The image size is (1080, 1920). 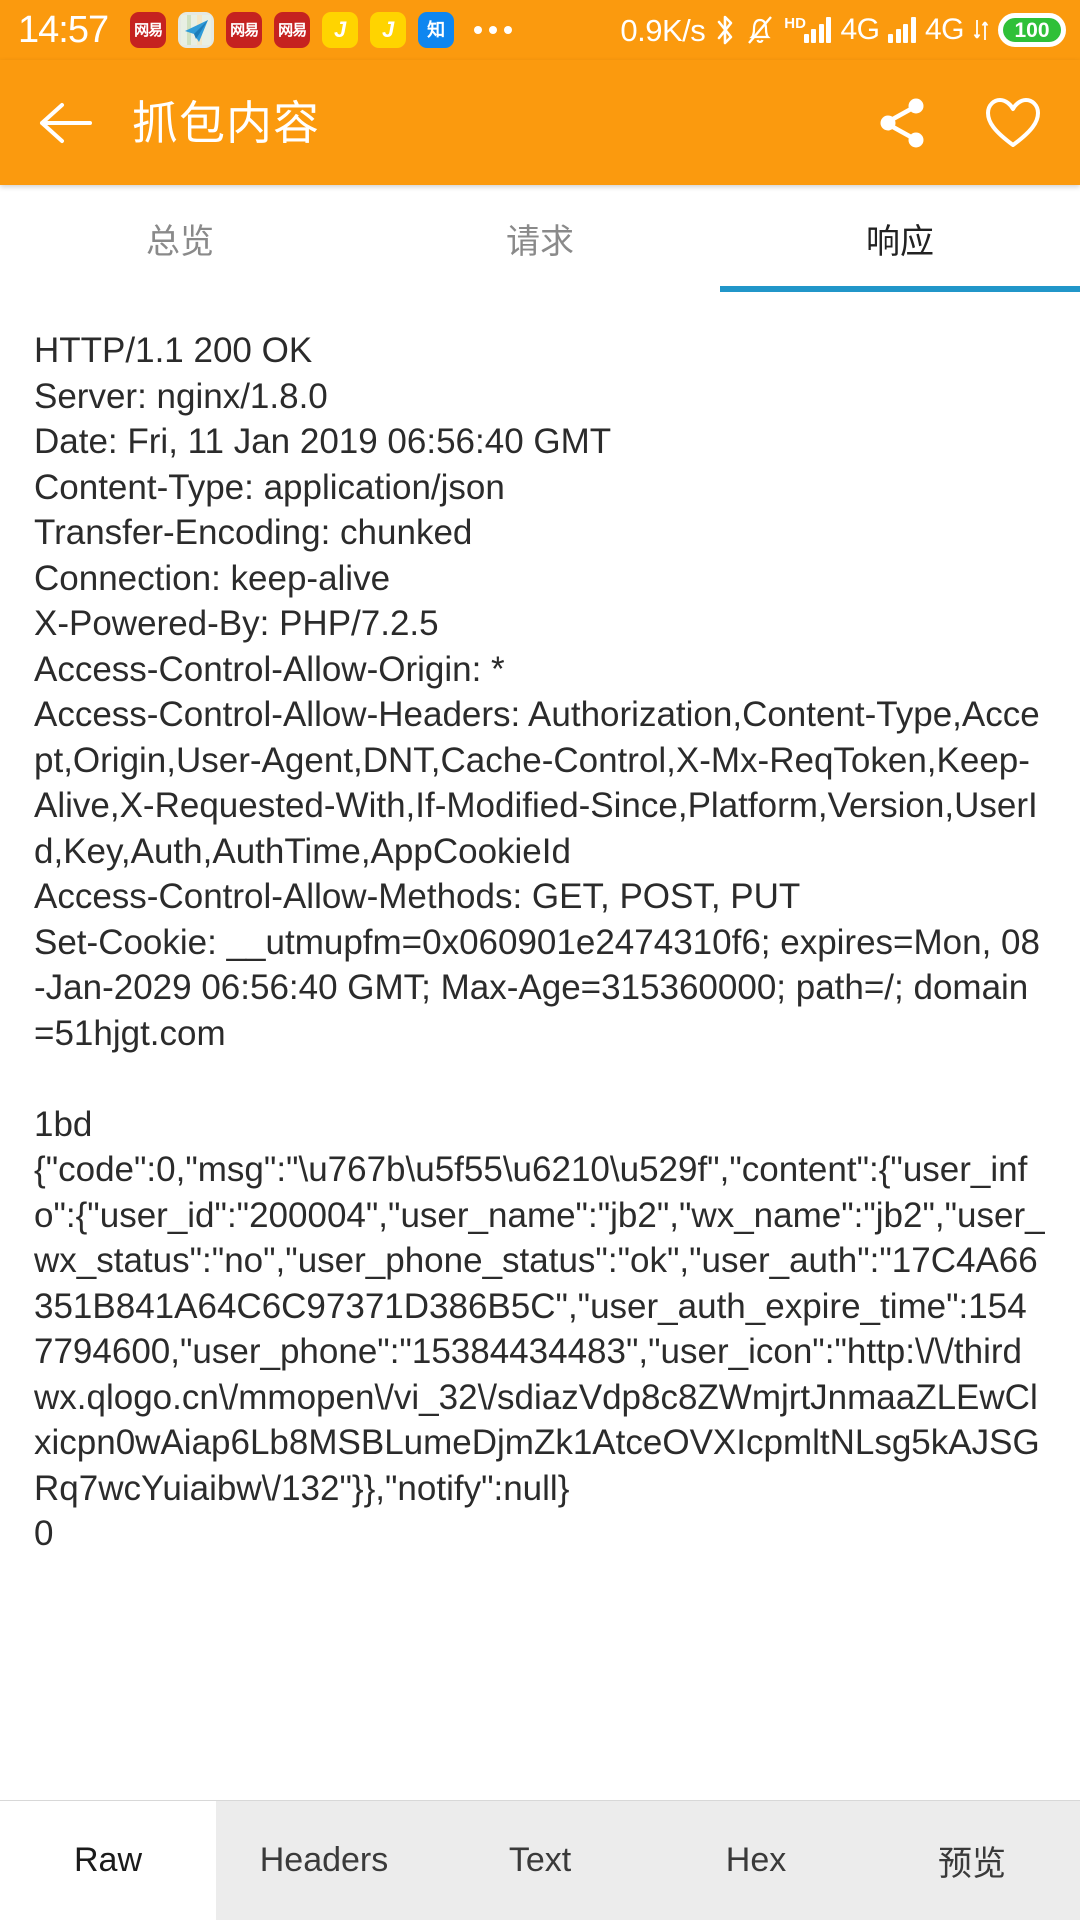 What do you see at coordinates (196, 30) in the screenshot?
I see `telegram-icon` at bounding box center [196, 30].